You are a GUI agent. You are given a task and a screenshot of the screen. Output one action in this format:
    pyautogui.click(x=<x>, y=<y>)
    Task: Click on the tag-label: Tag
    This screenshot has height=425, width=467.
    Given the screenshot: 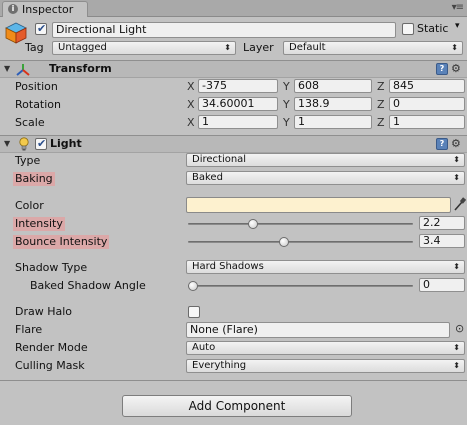 What is the action you would take?
    pyautogui.click(x=34, y=47)
    